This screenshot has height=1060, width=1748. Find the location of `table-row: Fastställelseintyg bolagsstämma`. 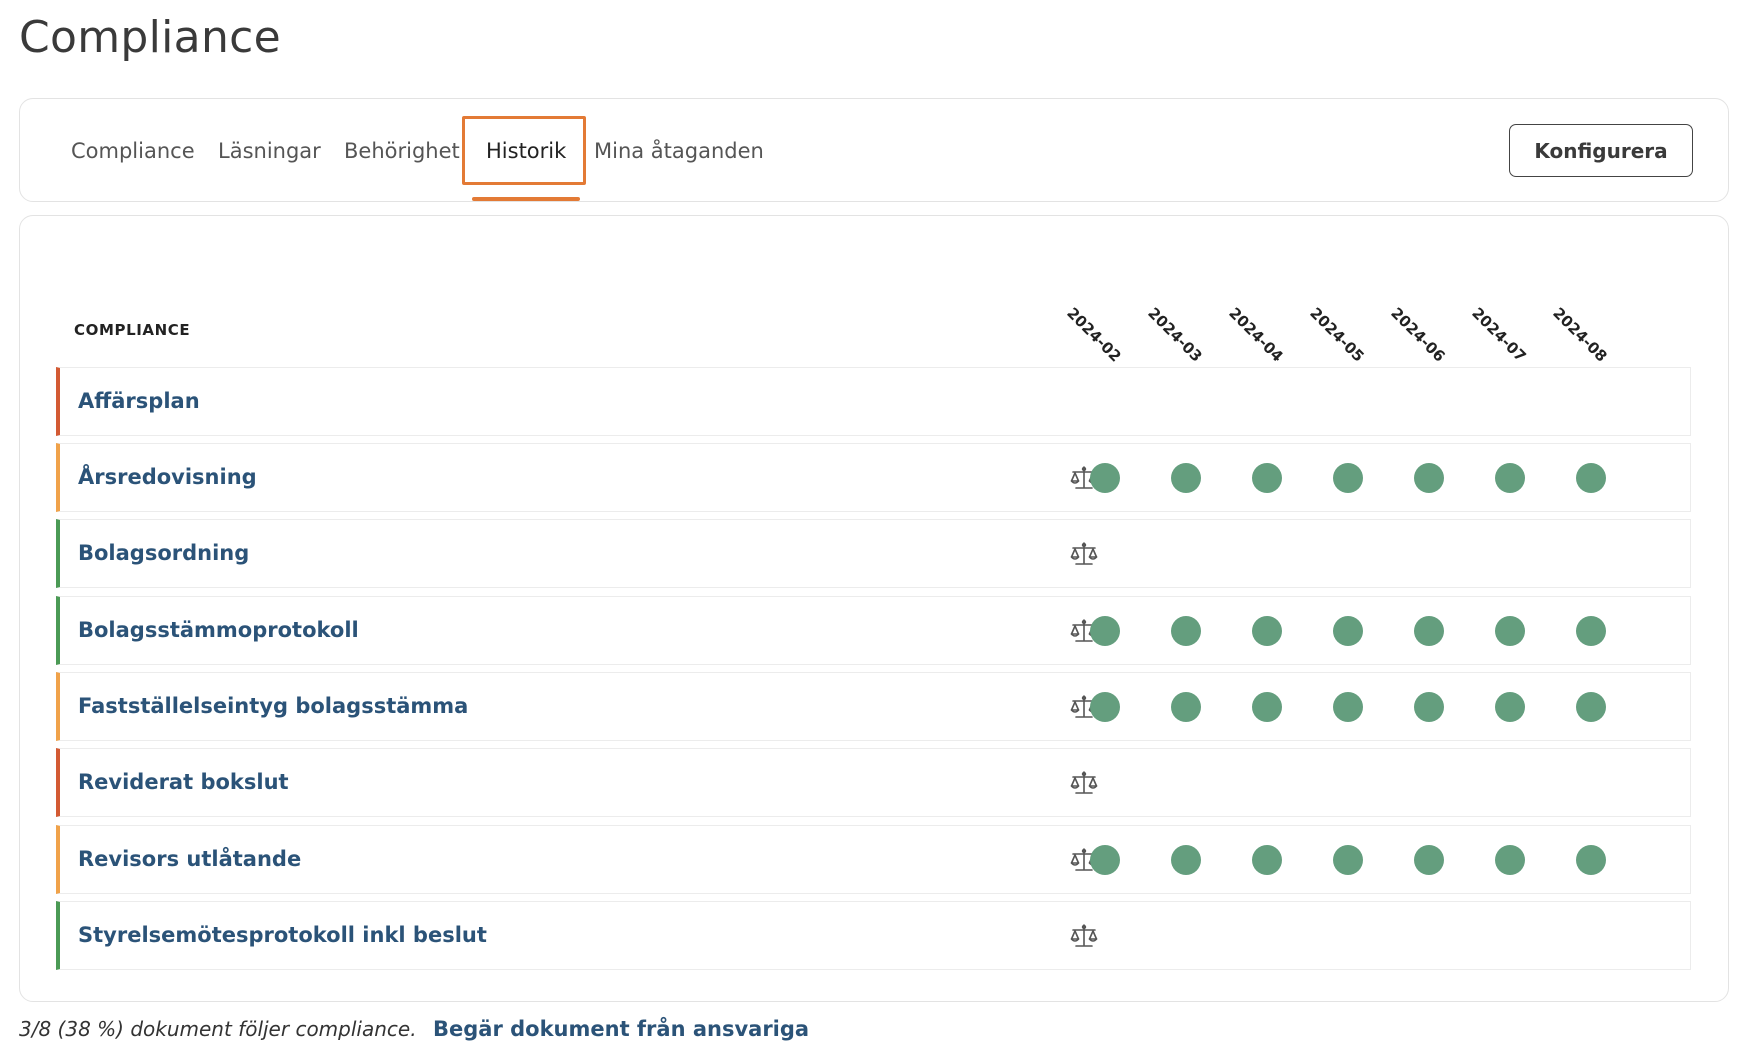

table-row: Fastställelseintyg bolagsstämma is located at coordinates (873, 706).